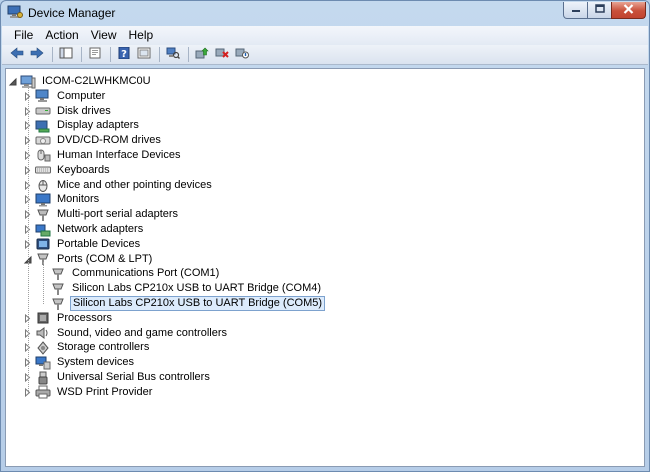  Describe the element at coordinates (43, 318) in the screenshot. I see `processor-icon` at that location.